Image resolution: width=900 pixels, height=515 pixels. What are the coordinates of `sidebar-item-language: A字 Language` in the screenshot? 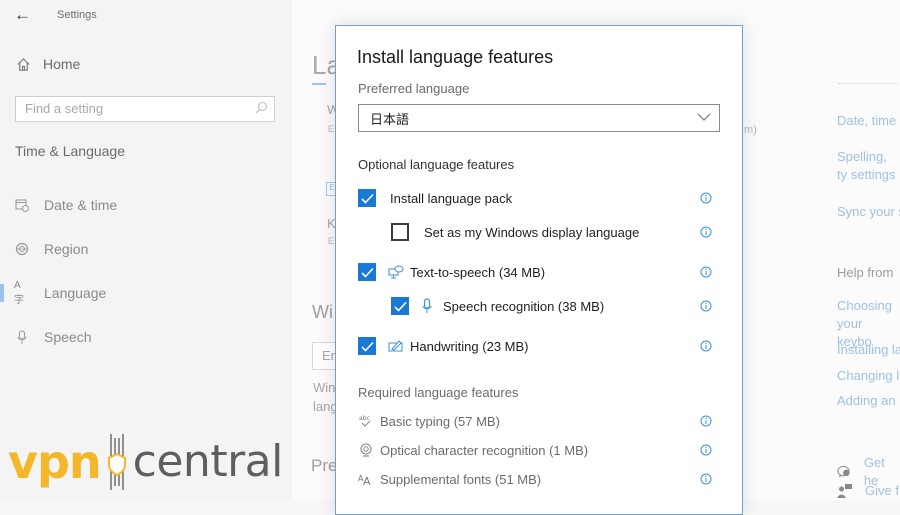 It's located at (146, 293).